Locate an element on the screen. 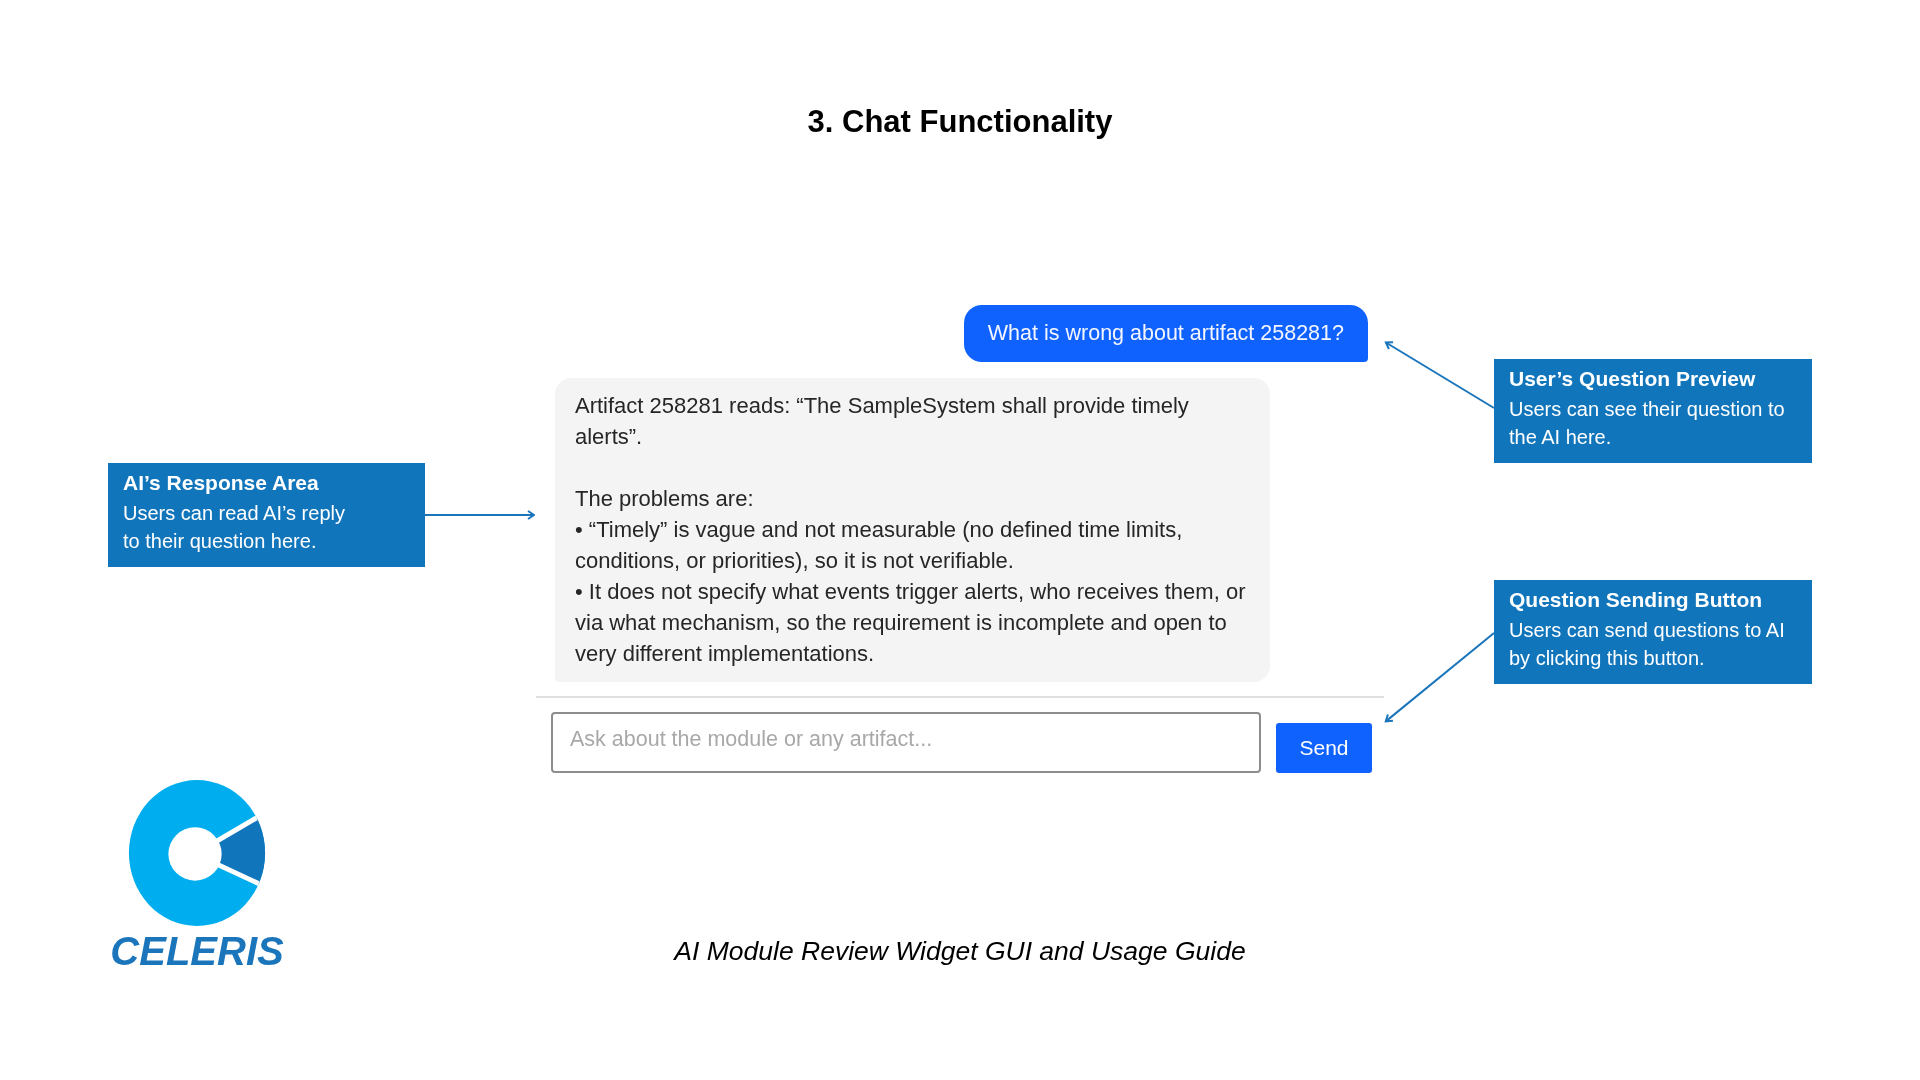 The image size is (1920, 1080). brand-name: CELERIS is located at coordinates (197, 951).